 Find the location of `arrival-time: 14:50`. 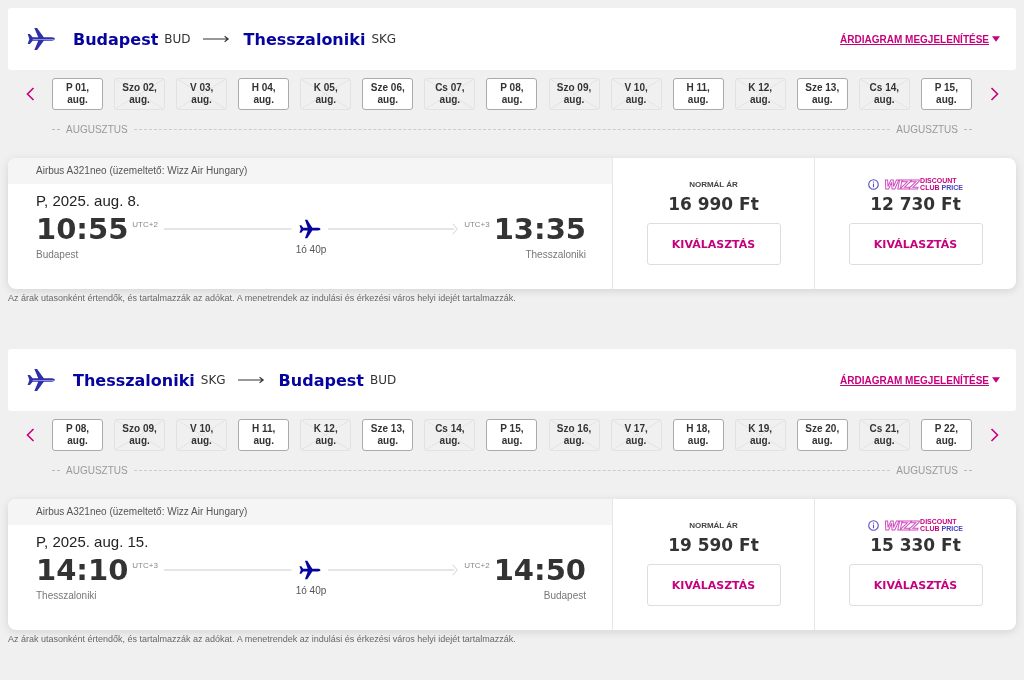

arrival-time: 14:50 is located at coordinates (539, 570).